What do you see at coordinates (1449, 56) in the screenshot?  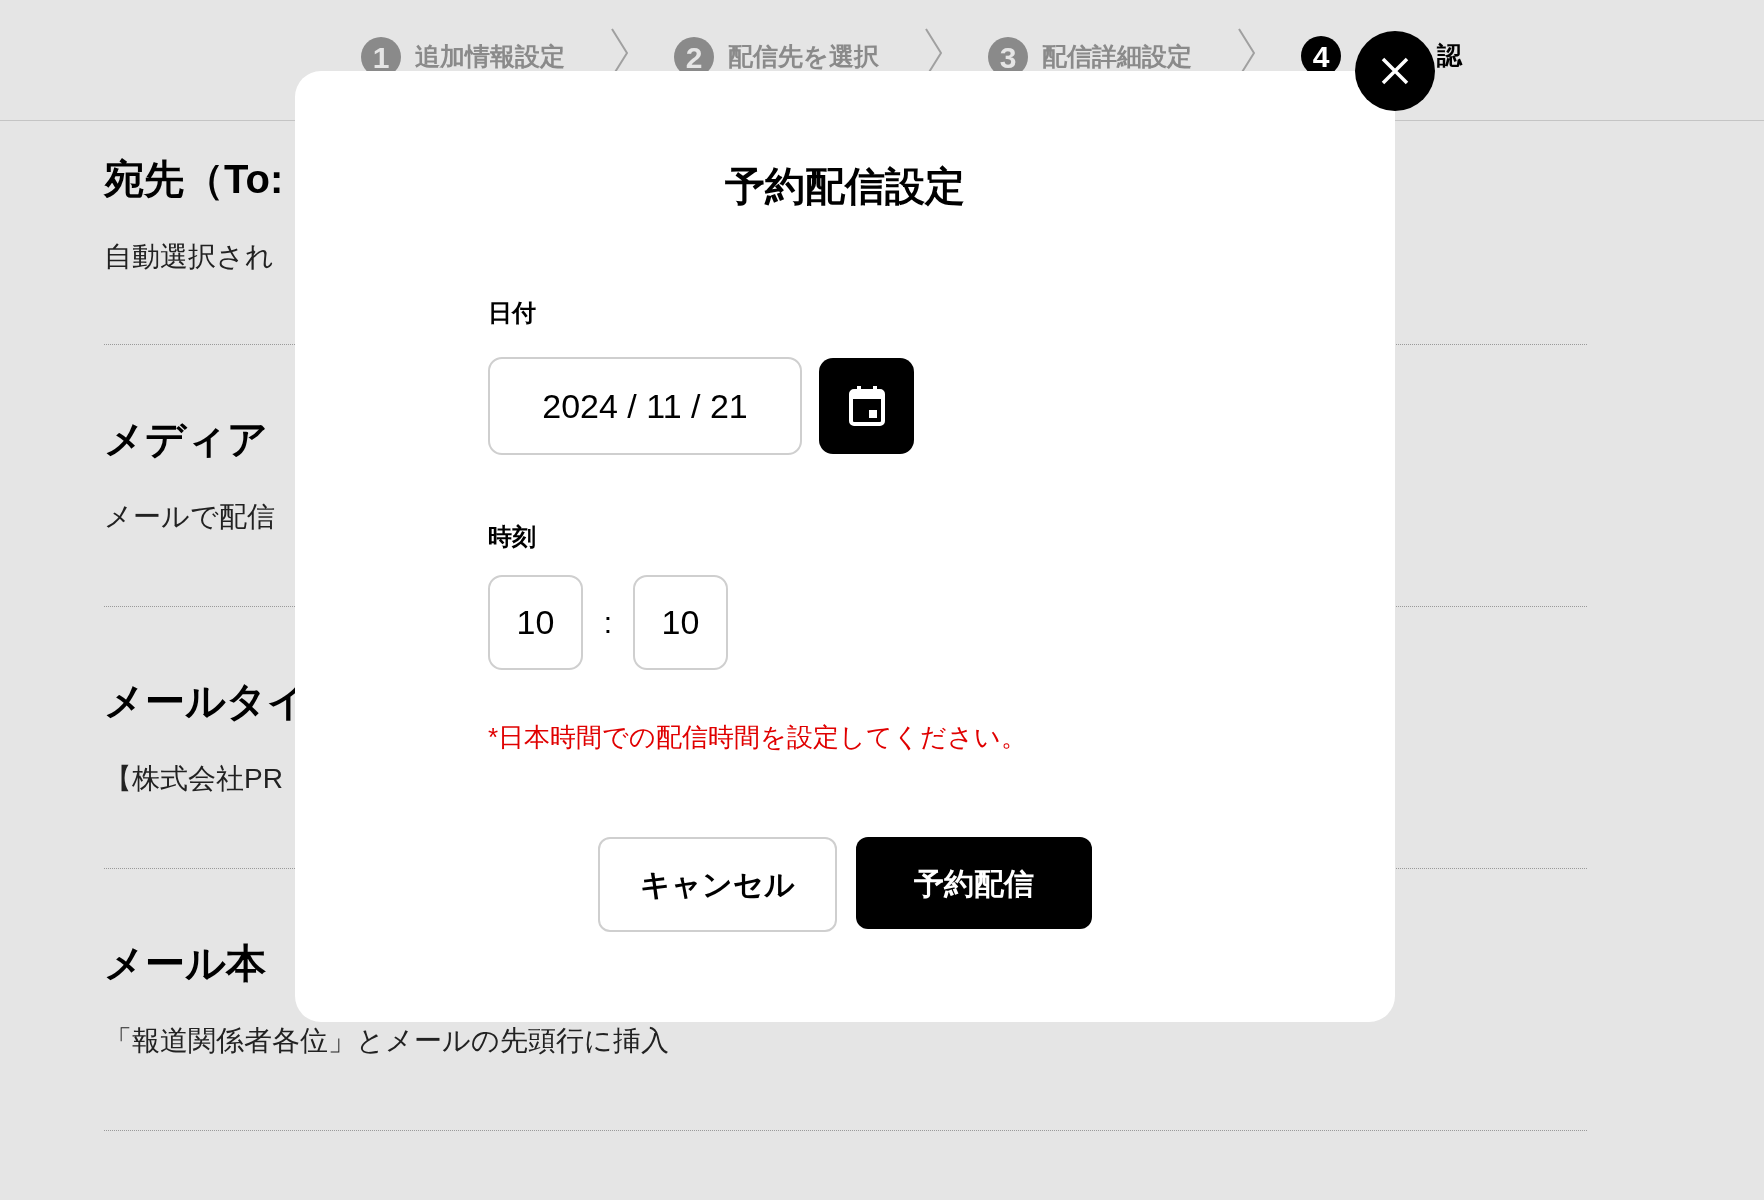 I see `step-label: 認` at bounding box center [1449, 56].